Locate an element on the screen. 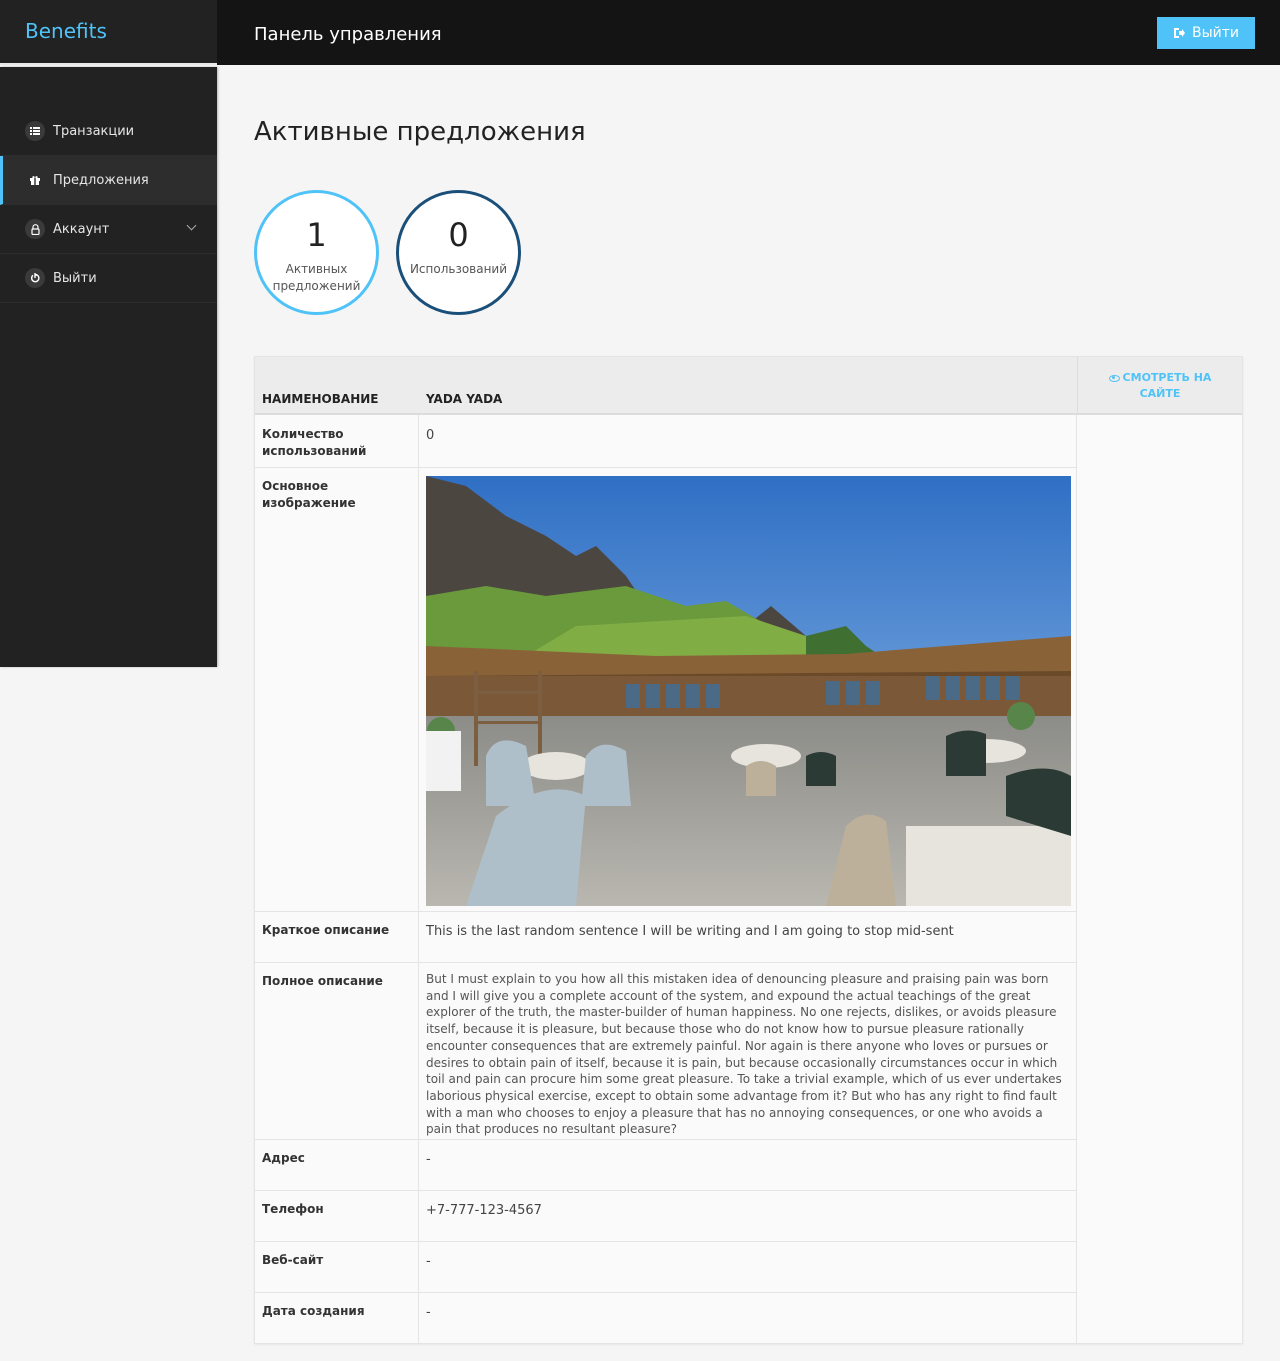 The image size is (1280, 1361). view-link-text: САЙТЕ is located at coordinates (1160, 393).